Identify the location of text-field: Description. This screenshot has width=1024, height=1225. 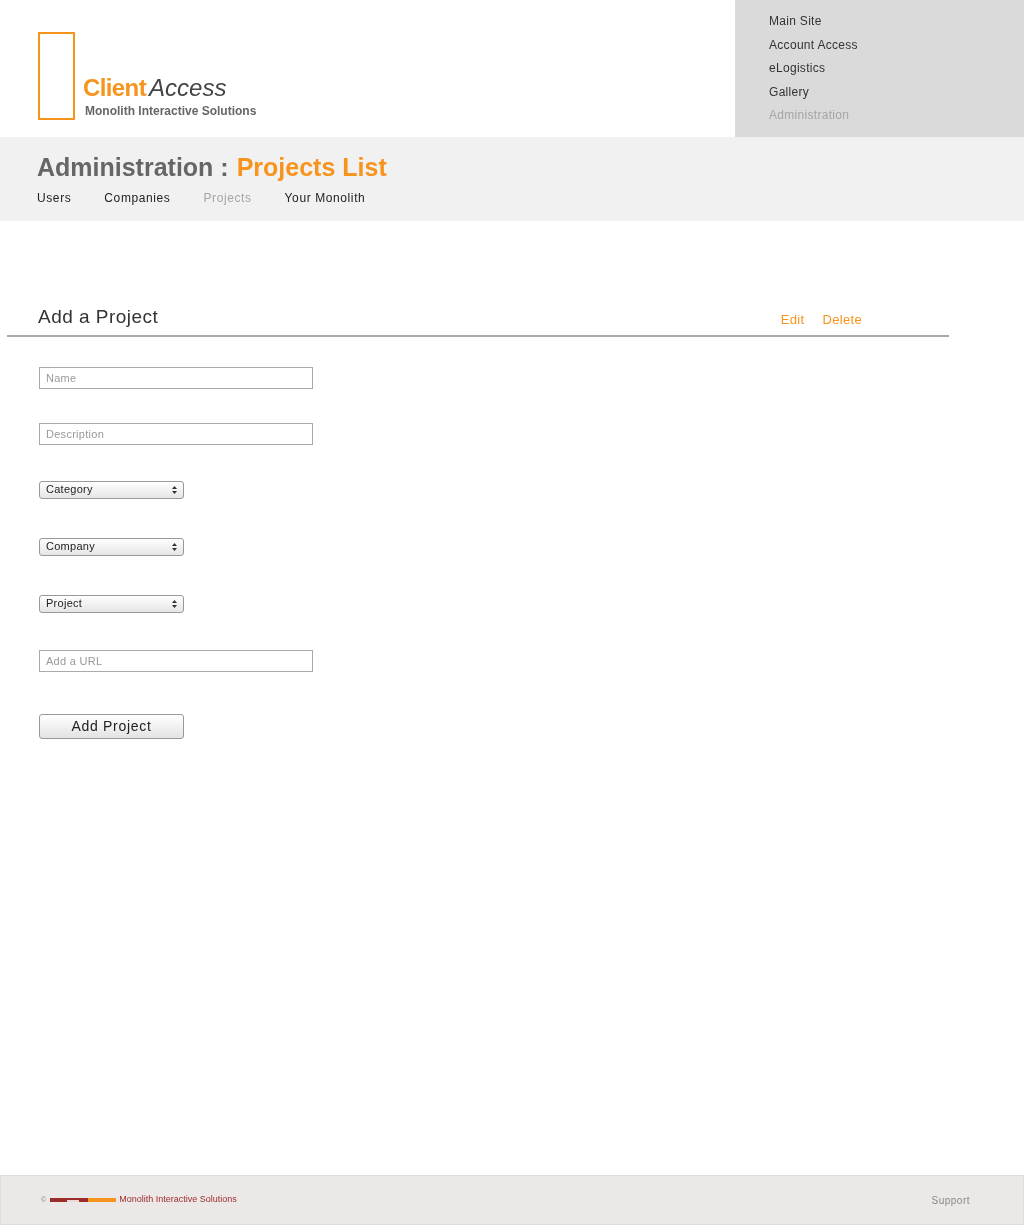
(176, 433).